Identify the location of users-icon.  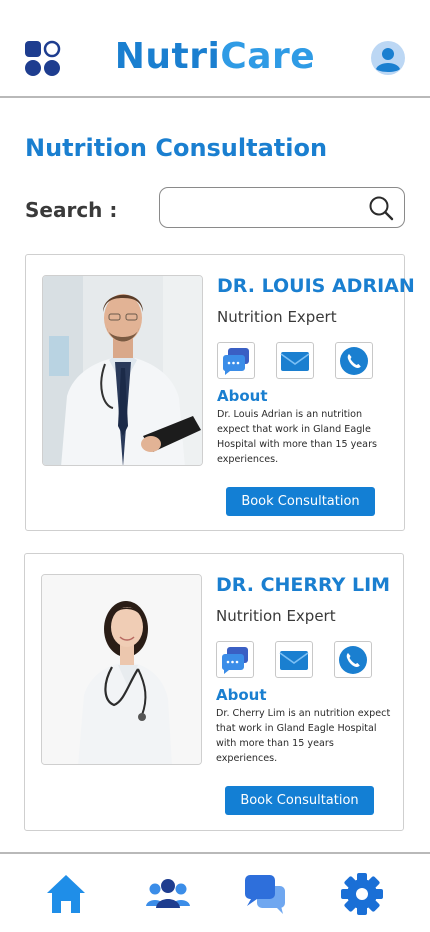
(167, 894).